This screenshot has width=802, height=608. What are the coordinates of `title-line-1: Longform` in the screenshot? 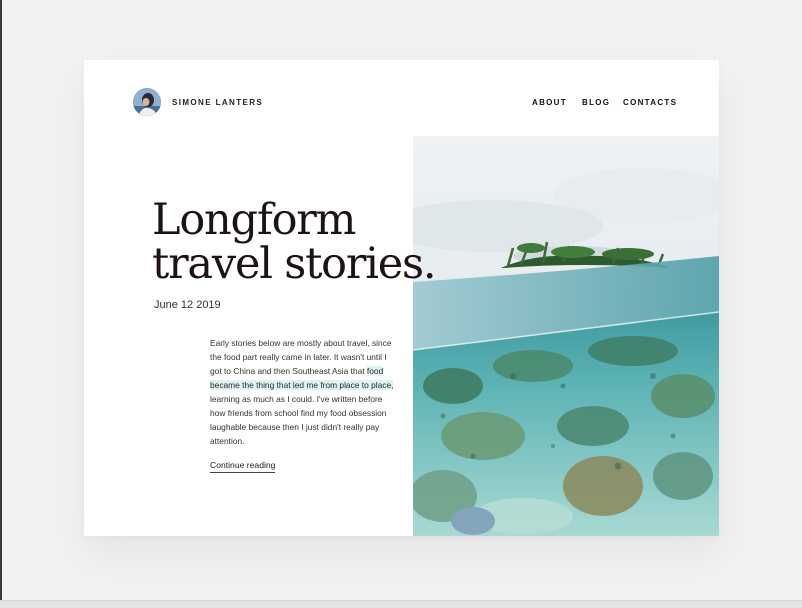 It's located at (254, 220).